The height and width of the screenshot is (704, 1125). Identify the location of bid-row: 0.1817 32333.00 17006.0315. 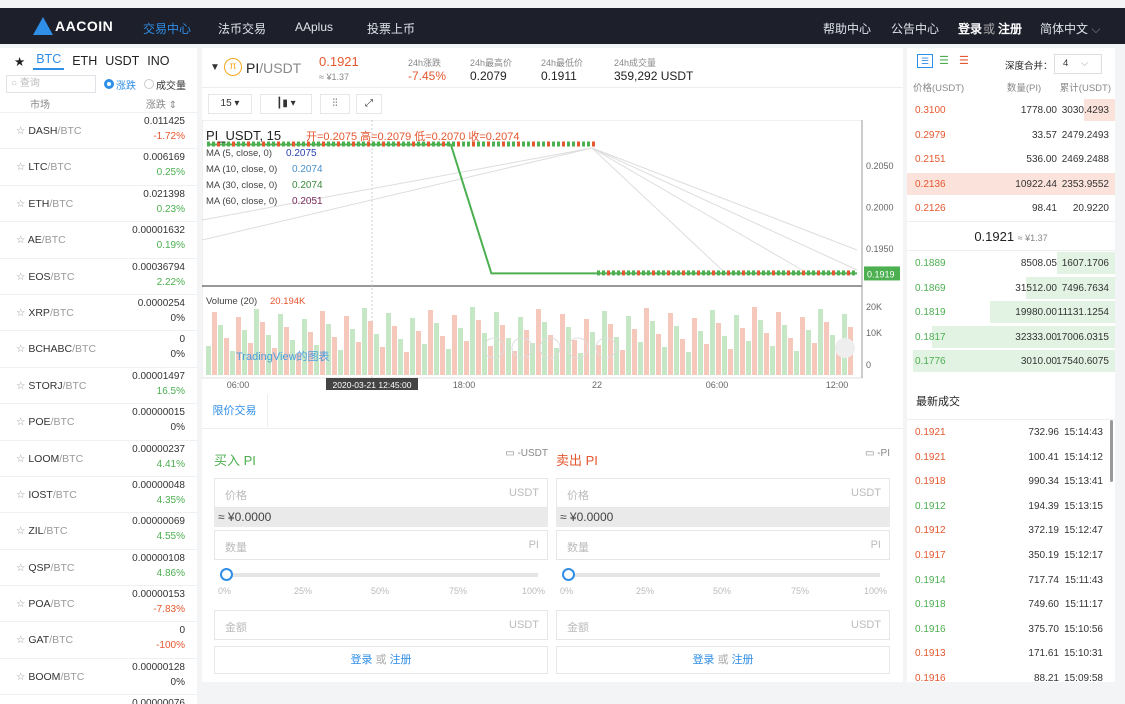
(1011, 337).